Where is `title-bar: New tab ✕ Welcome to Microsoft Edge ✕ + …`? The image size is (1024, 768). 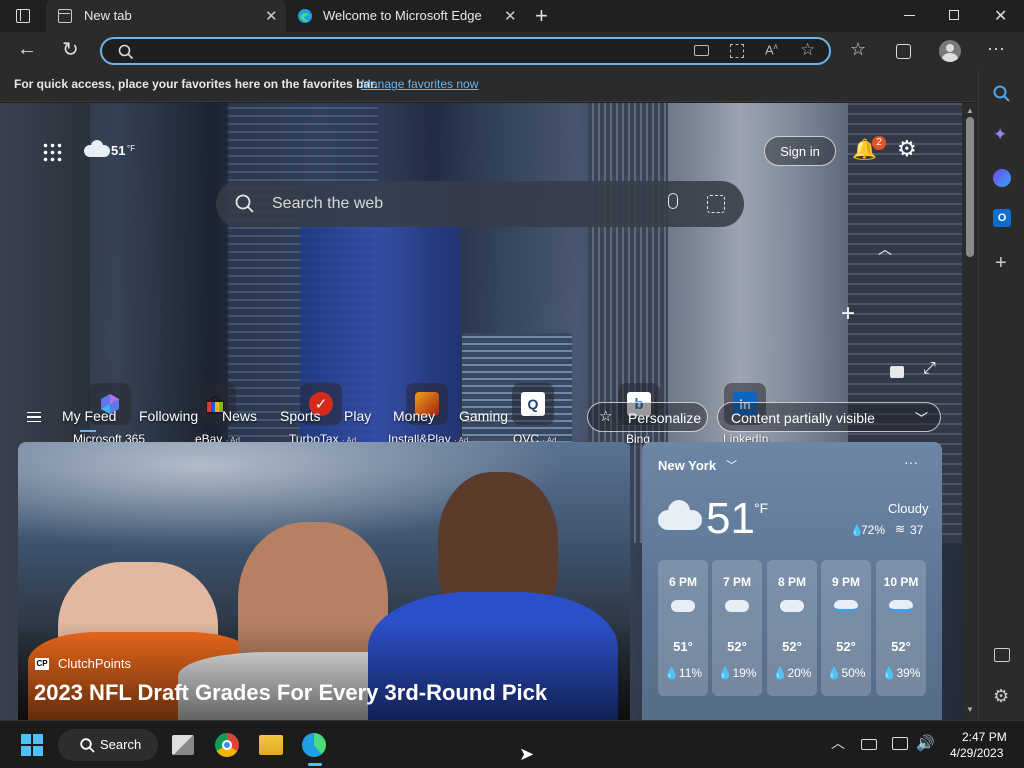 title-bar: New tab ✕ Welcome to Microsoft Edge ✕ + … is located at coordinates (512, 16).